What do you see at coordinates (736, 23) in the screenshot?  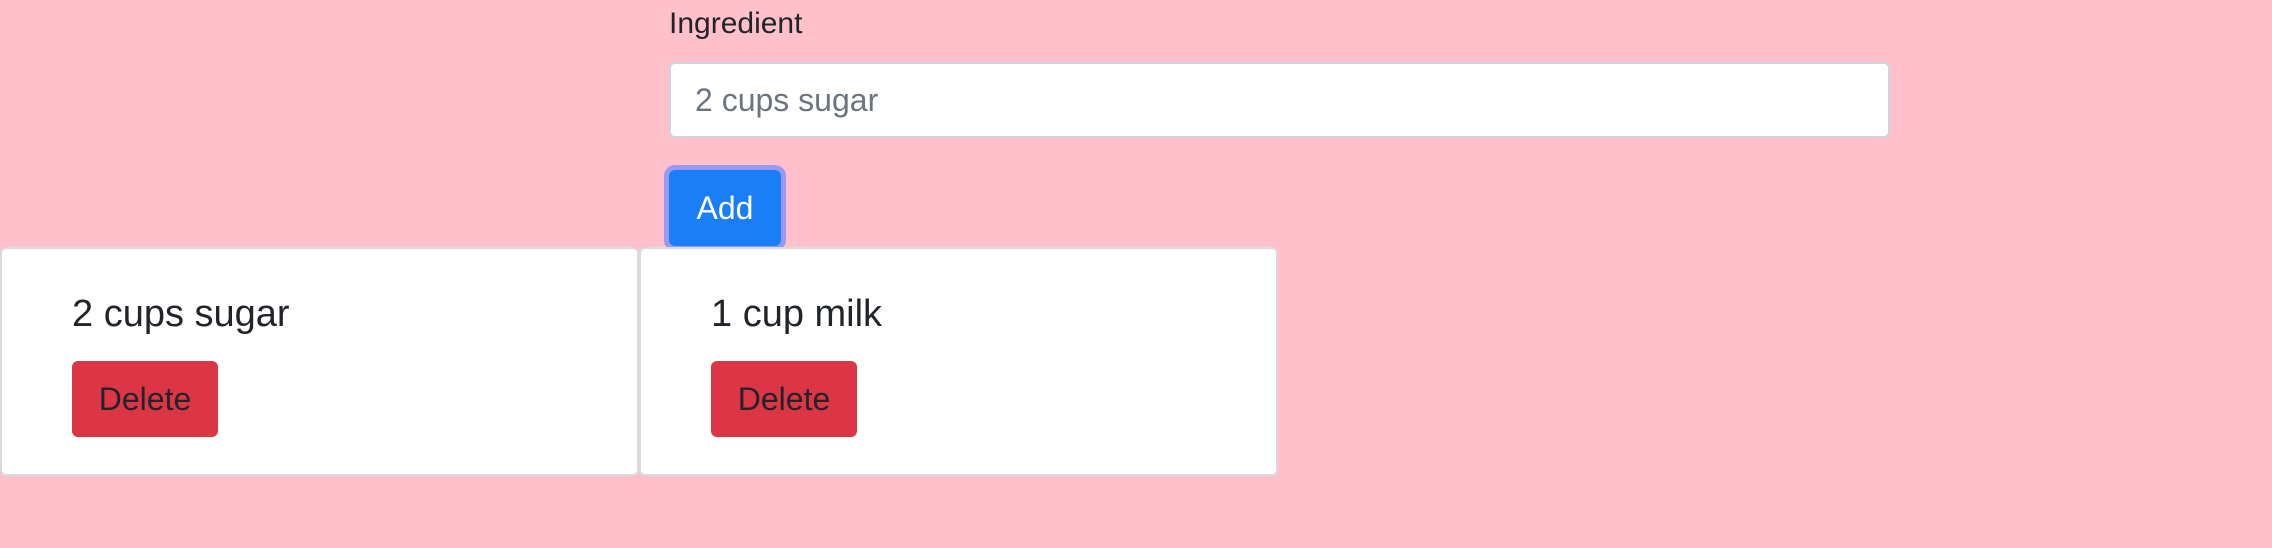 I see `ingredient-label: Ingredient` at bounding box center [736, 23].